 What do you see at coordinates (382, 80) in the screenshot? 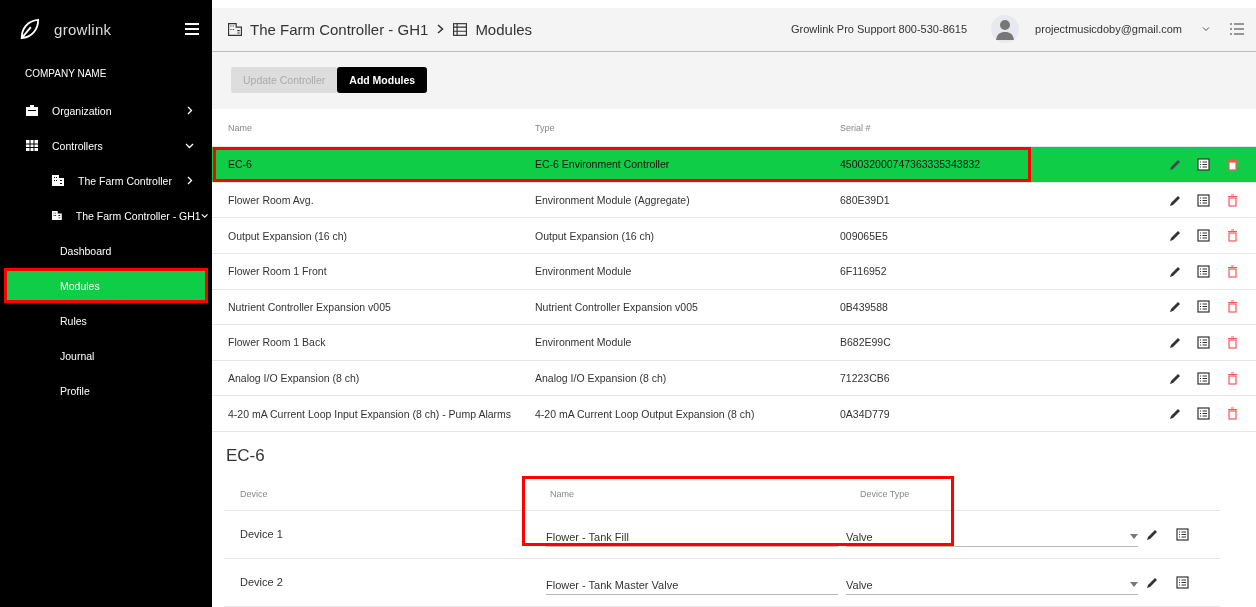
I see `toolbar-button: Add Modules` at bounding box center [382, 80].